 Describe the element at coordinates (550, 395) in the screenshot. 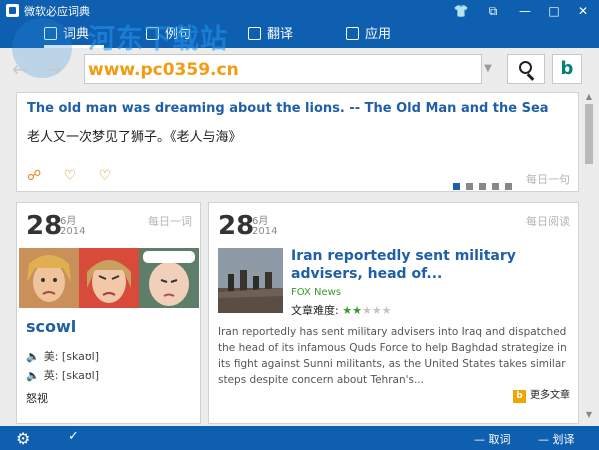

I see `more-articles-label: 更多文章` at that location.